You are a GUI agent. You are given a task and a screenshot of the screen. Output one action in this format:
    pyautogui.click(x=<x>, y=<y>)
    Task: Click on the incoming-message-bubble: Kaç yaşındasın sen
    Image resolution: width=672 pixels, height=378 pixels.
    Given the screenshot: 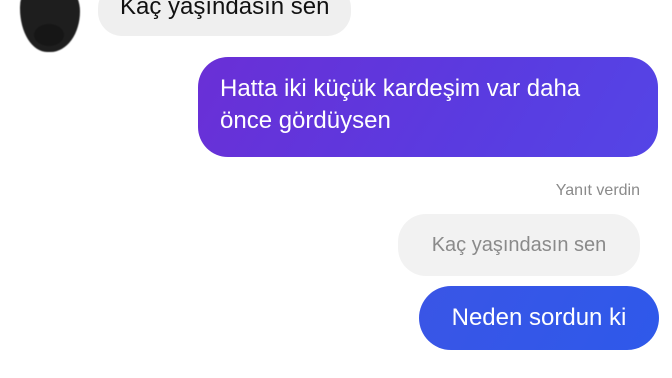 What is the action you would take?
    pyautogui.click(x=225, y=18)
    